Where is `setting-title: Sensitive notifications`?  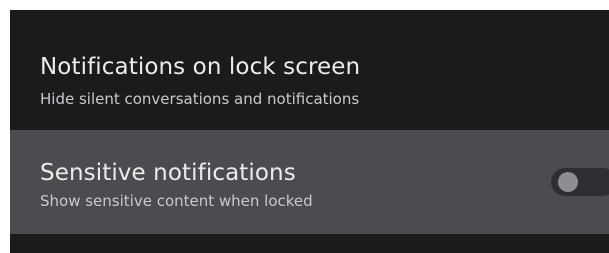
setting-title: Sensitive notifications is located at coordinates (168, 173).